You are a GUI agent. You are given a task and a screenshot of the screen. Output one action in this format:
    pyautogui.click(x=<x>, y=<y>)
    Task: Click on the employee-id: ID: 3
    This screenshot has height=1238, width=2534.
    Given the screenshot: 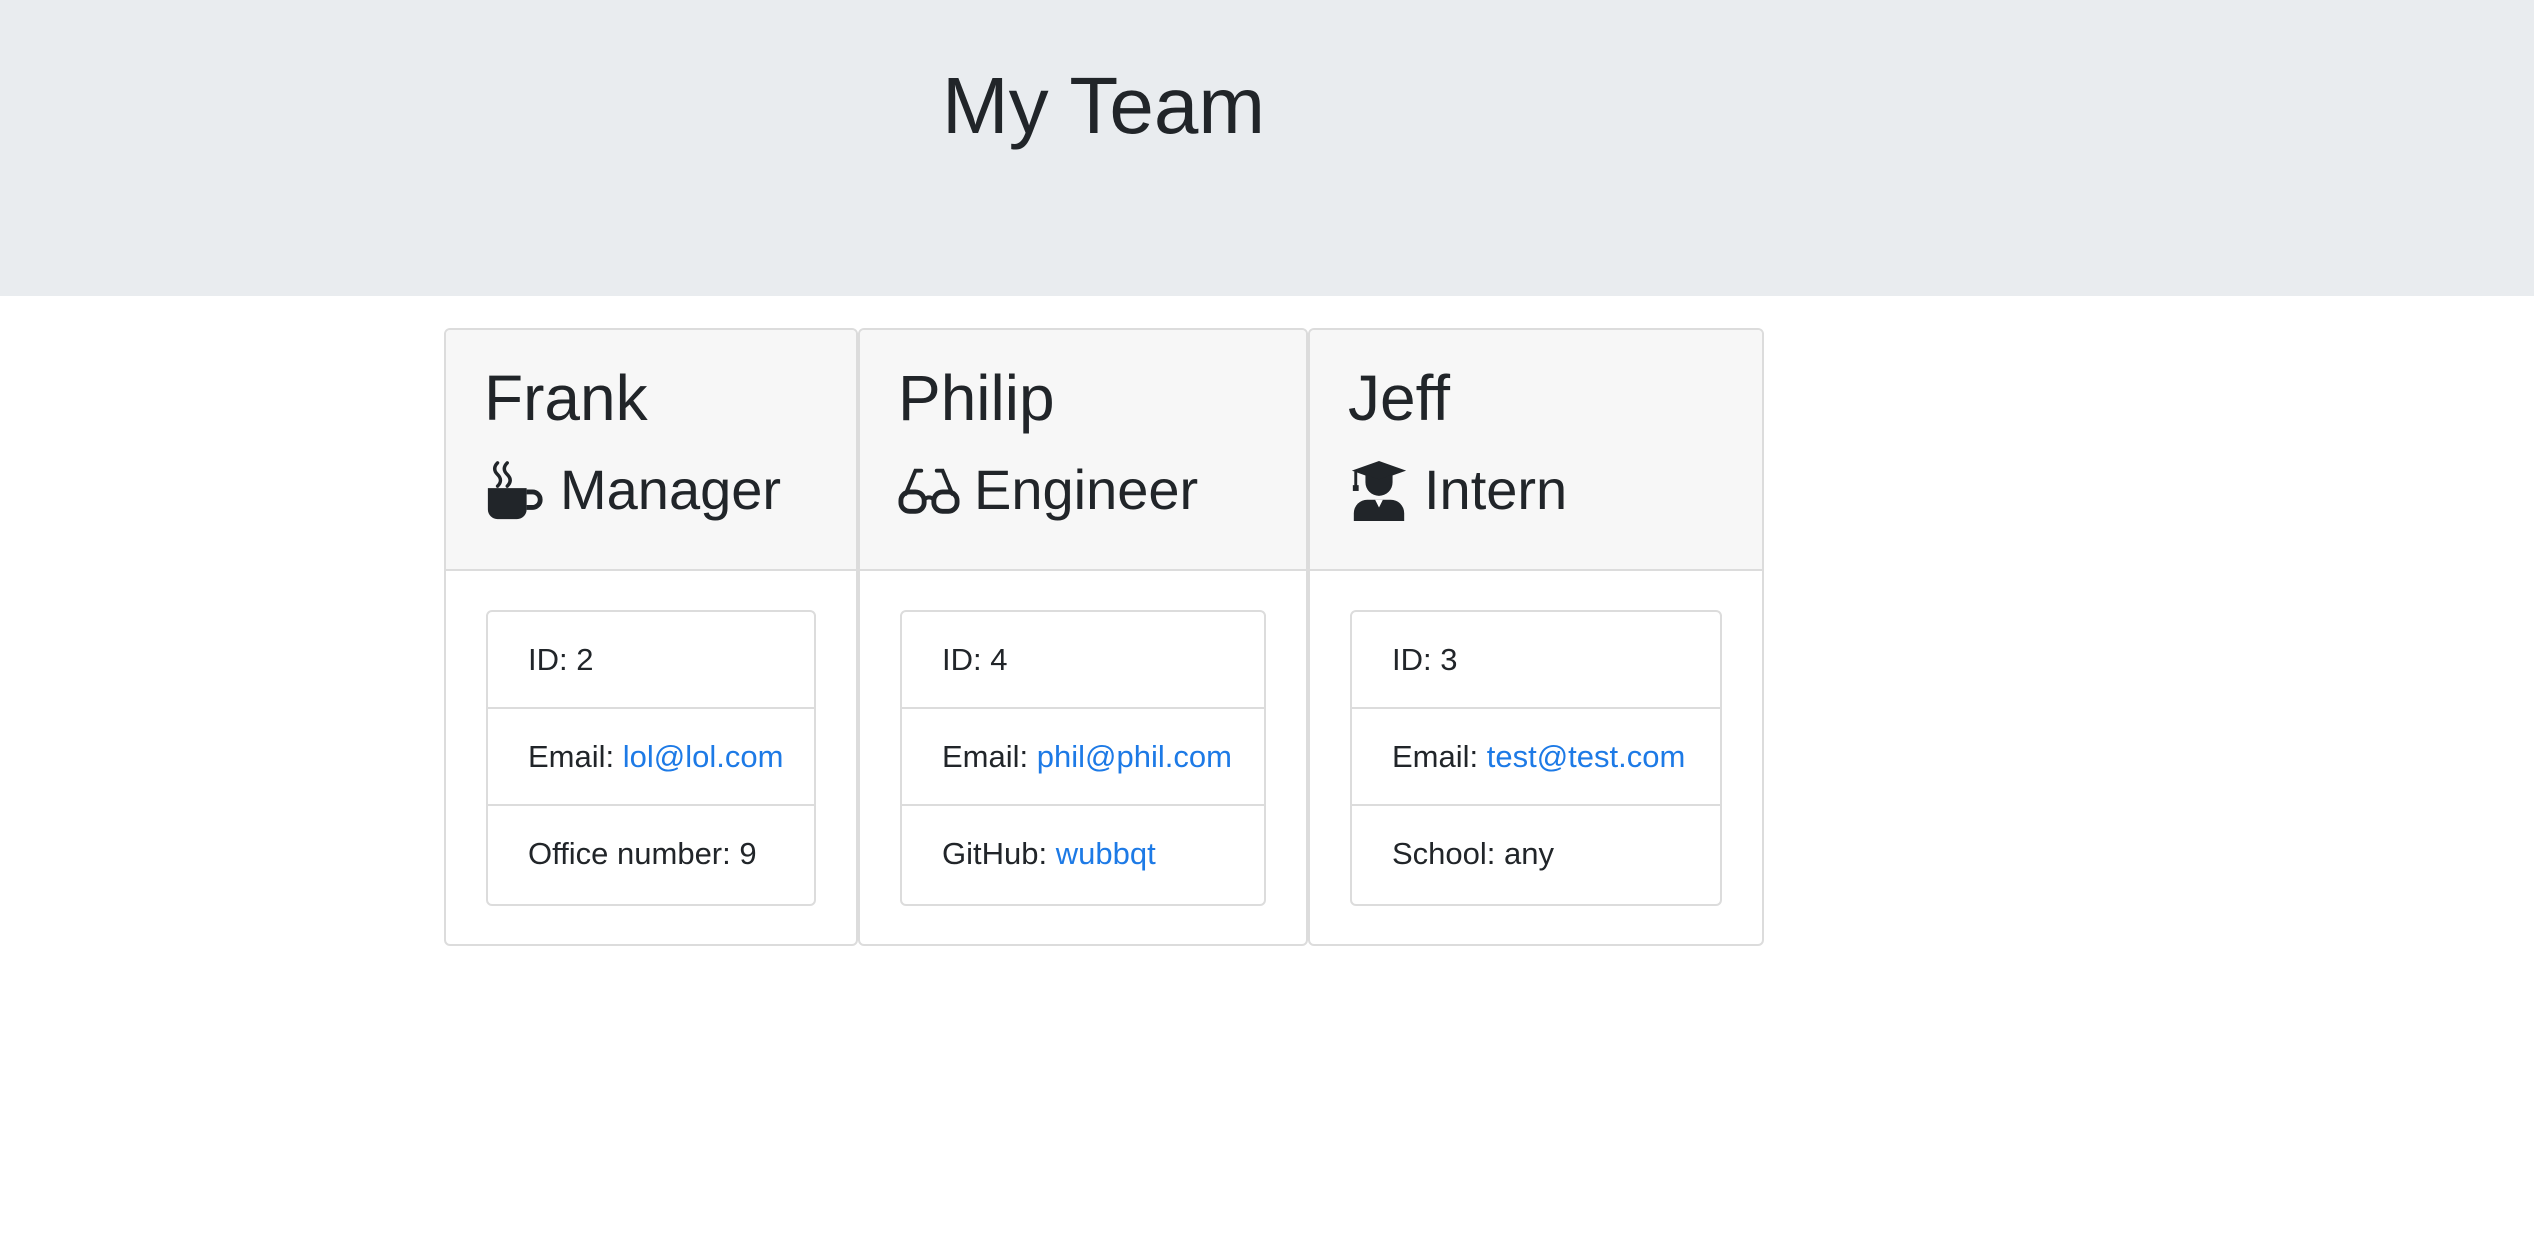 What is the action you would take?
    pyautogui.click(x=1536, y=660)
    